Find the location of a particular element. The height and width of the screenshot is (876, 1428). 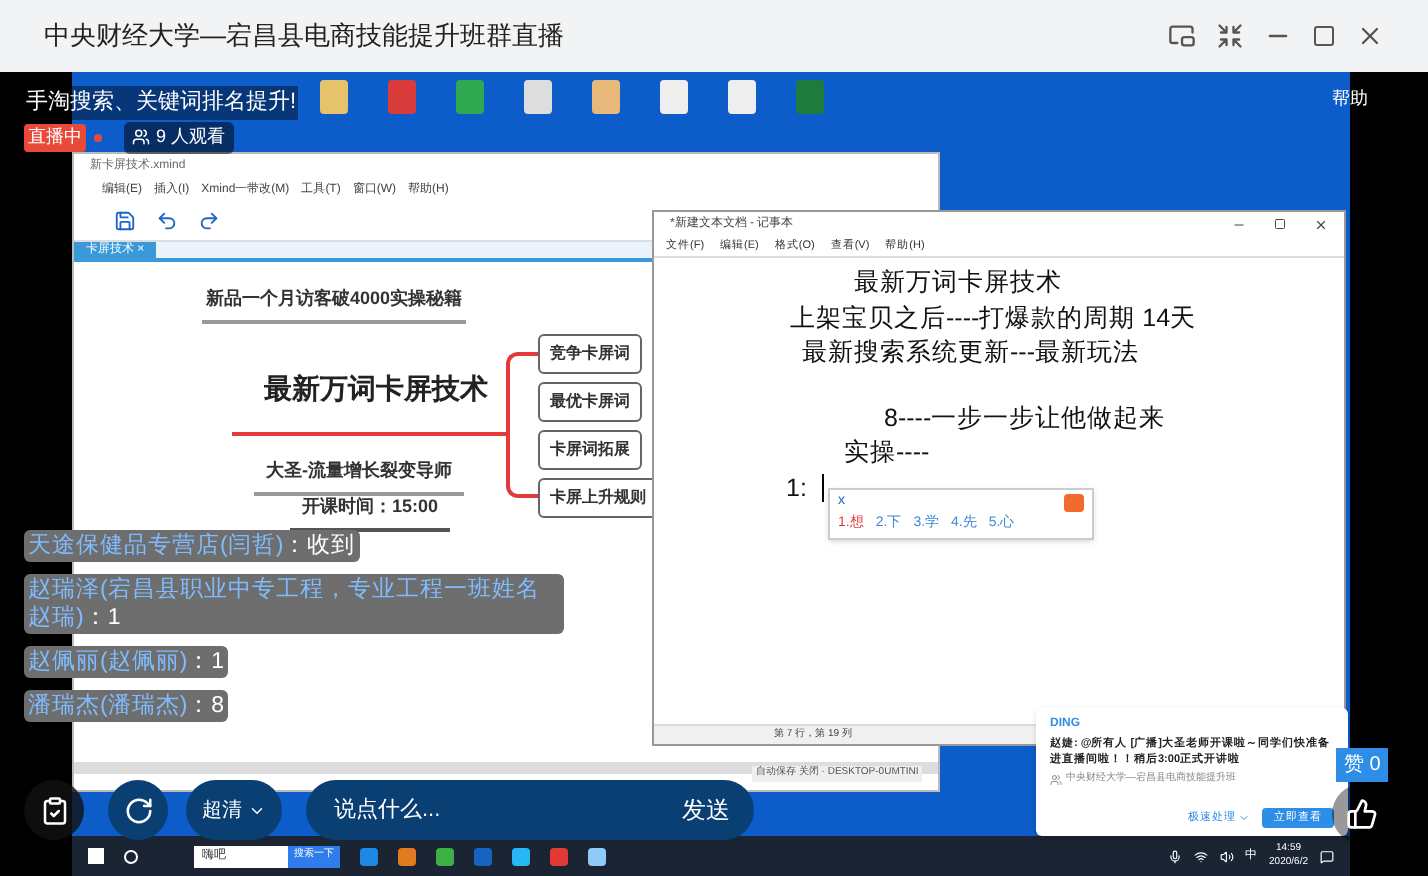

rotate-icon is located at coordinates (138, 810).